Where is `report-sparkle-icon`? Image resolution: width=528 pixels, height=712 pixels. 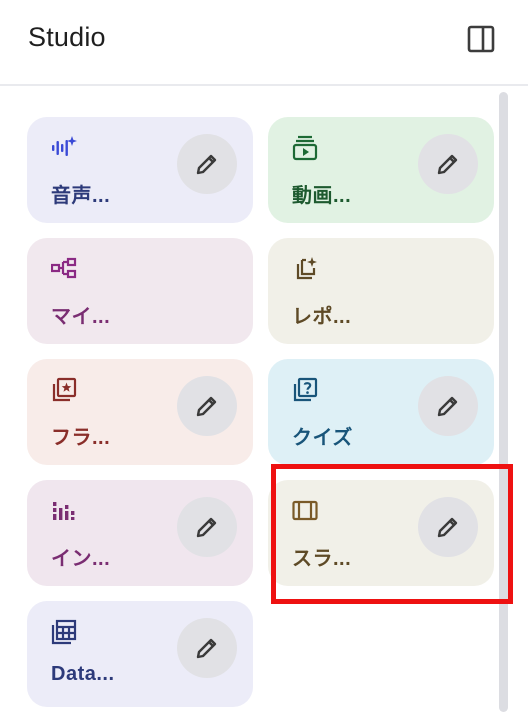 report-sparkle-icon is located at coordinates (305, 269).